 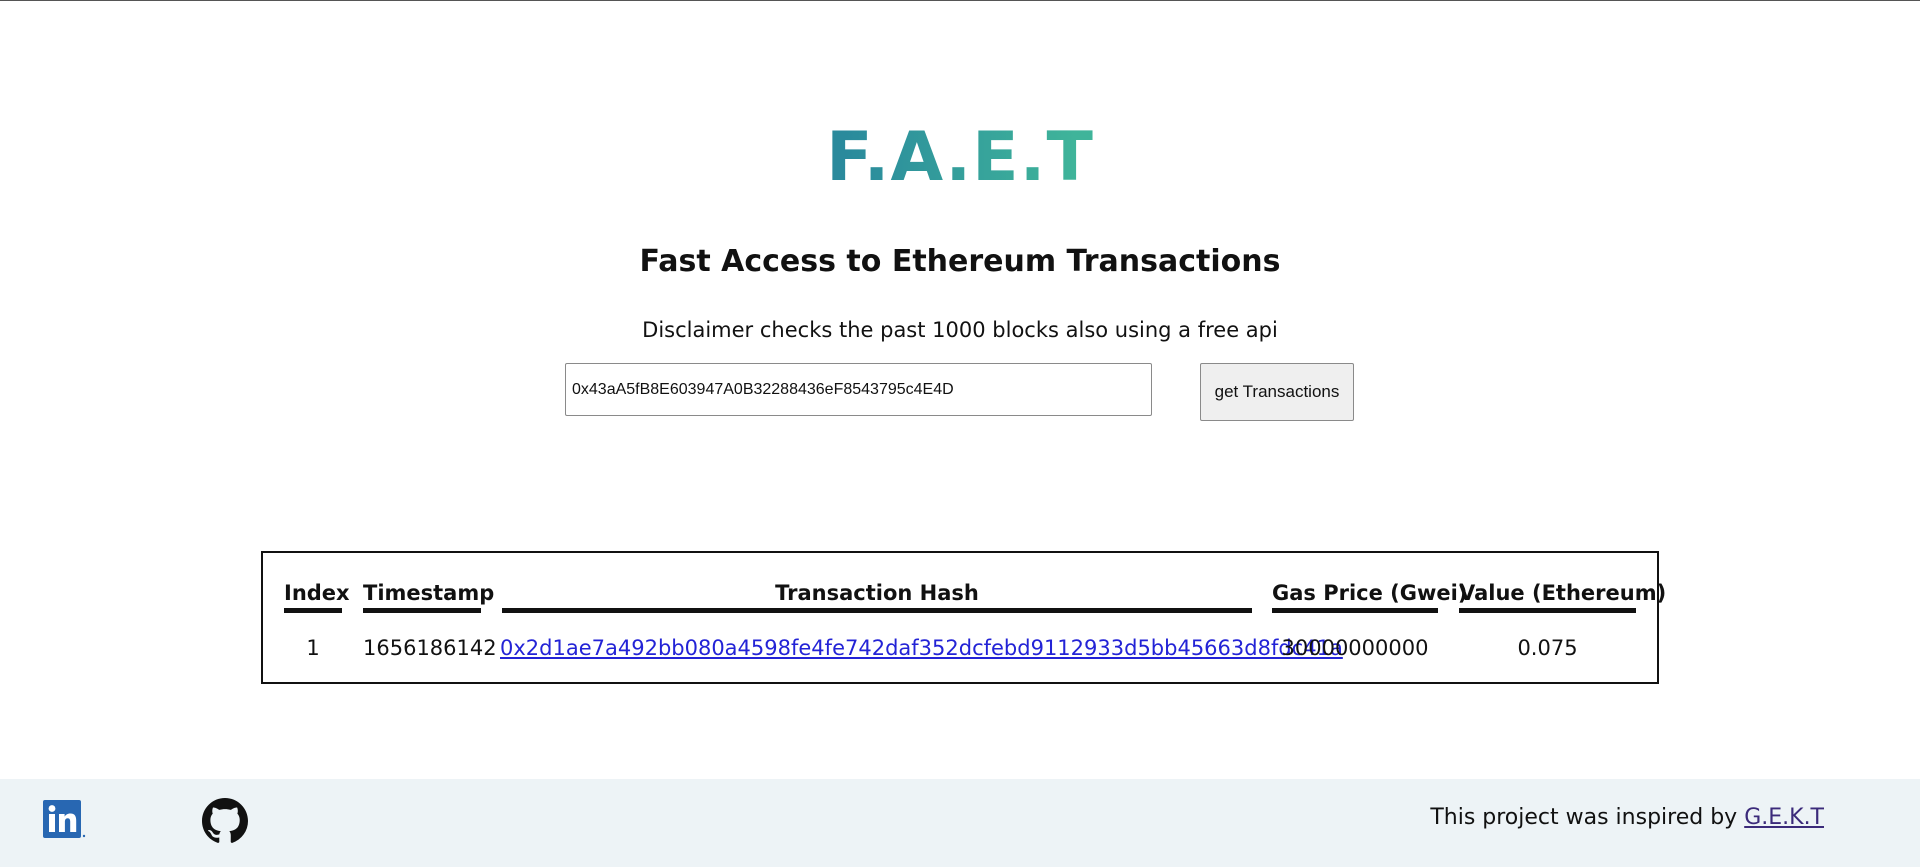 What do you see at coordinates (1369, 595) in the screenshot?
I see `column-header-gas-price: Gas Price (Gwei)` at bounding box center [1369, 595].